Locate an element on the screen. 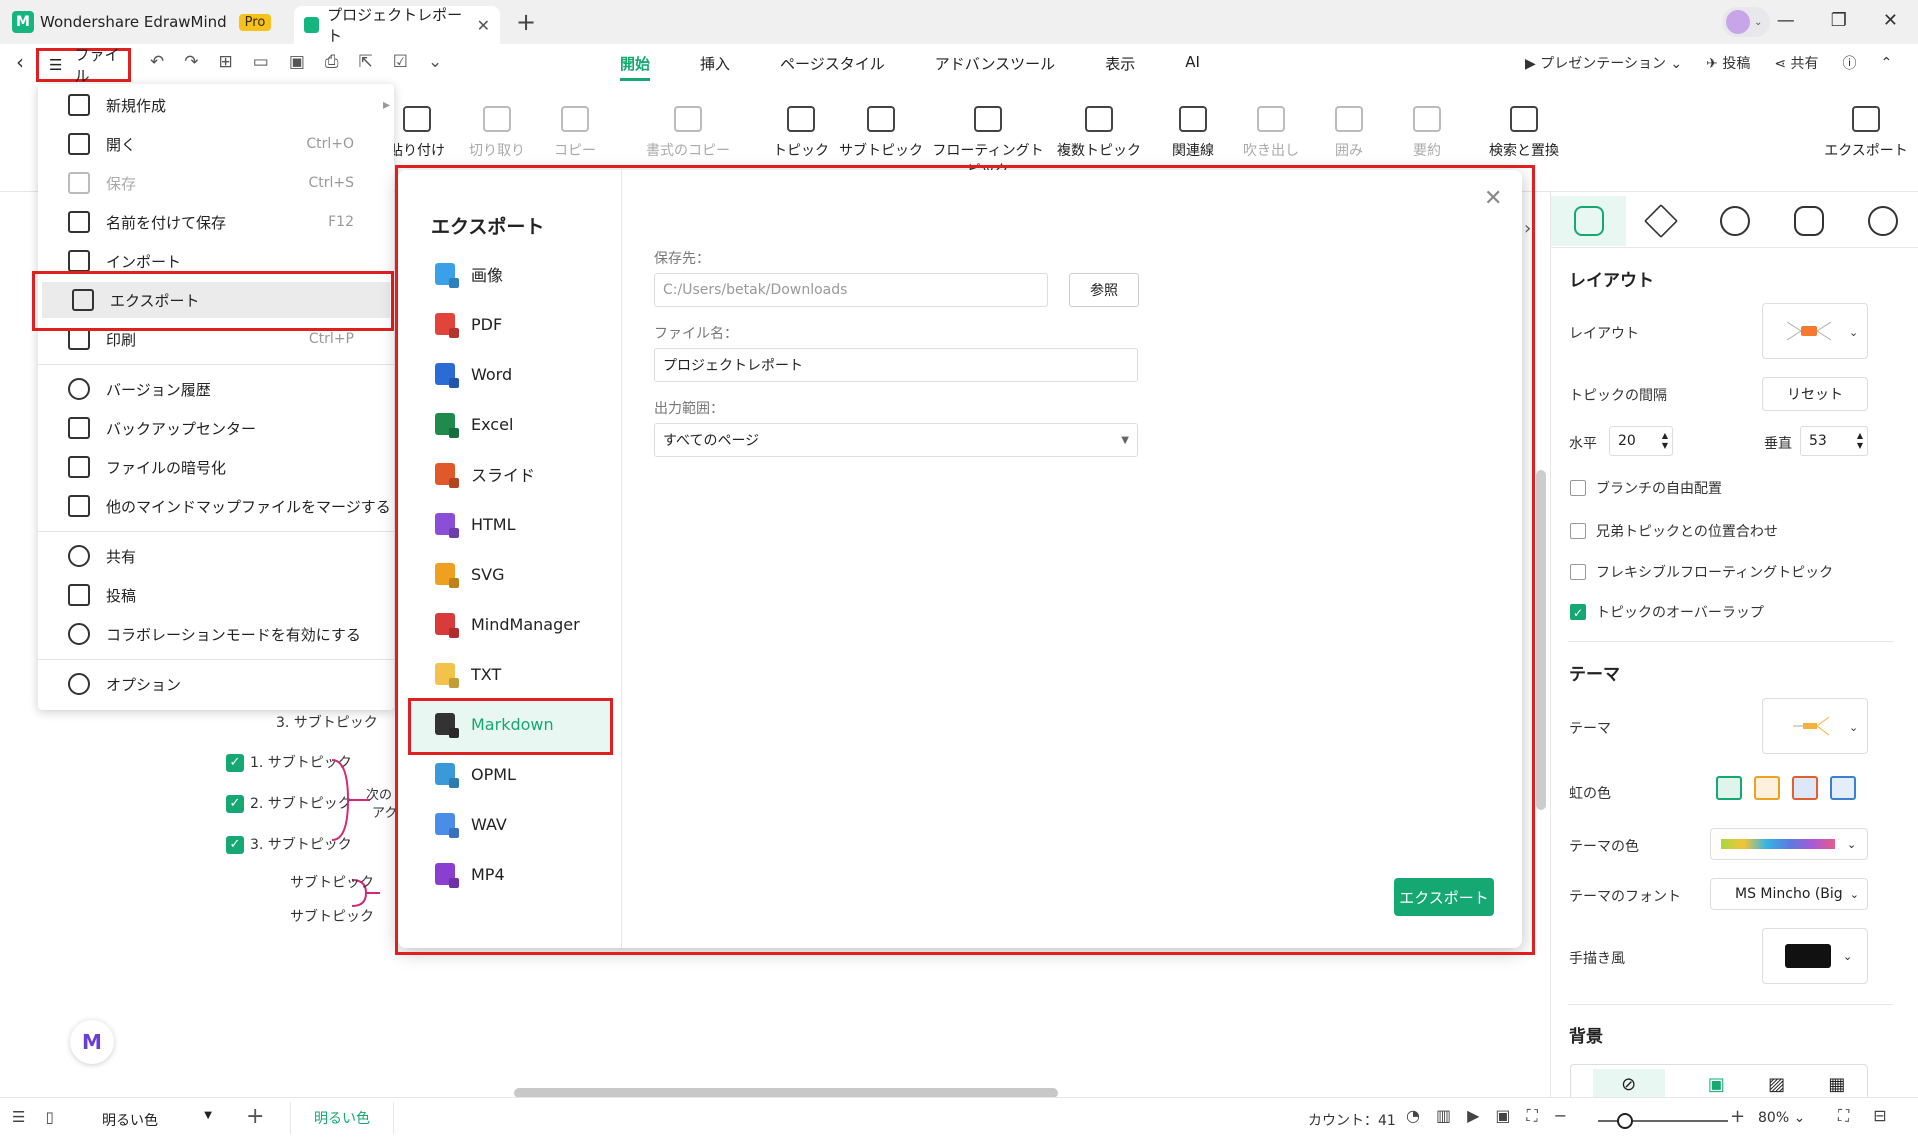  format-item-mp4: MP4 is located at coordinates (470, 874).